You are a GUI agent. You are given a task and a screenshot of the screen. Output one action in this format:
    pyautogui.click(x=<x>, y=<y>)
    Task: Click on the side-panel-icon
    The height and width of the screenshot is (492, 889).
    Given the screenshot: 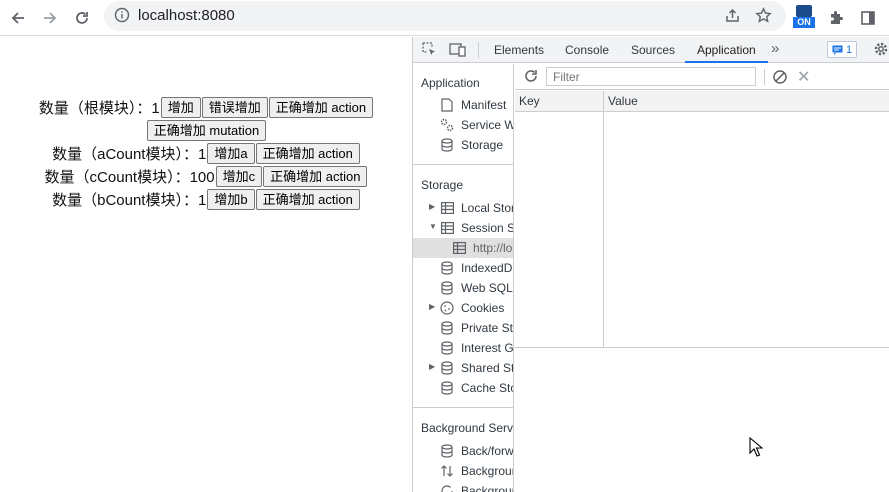 What is the action you would take?
    pyautogui.click(x=868, y=18)
    